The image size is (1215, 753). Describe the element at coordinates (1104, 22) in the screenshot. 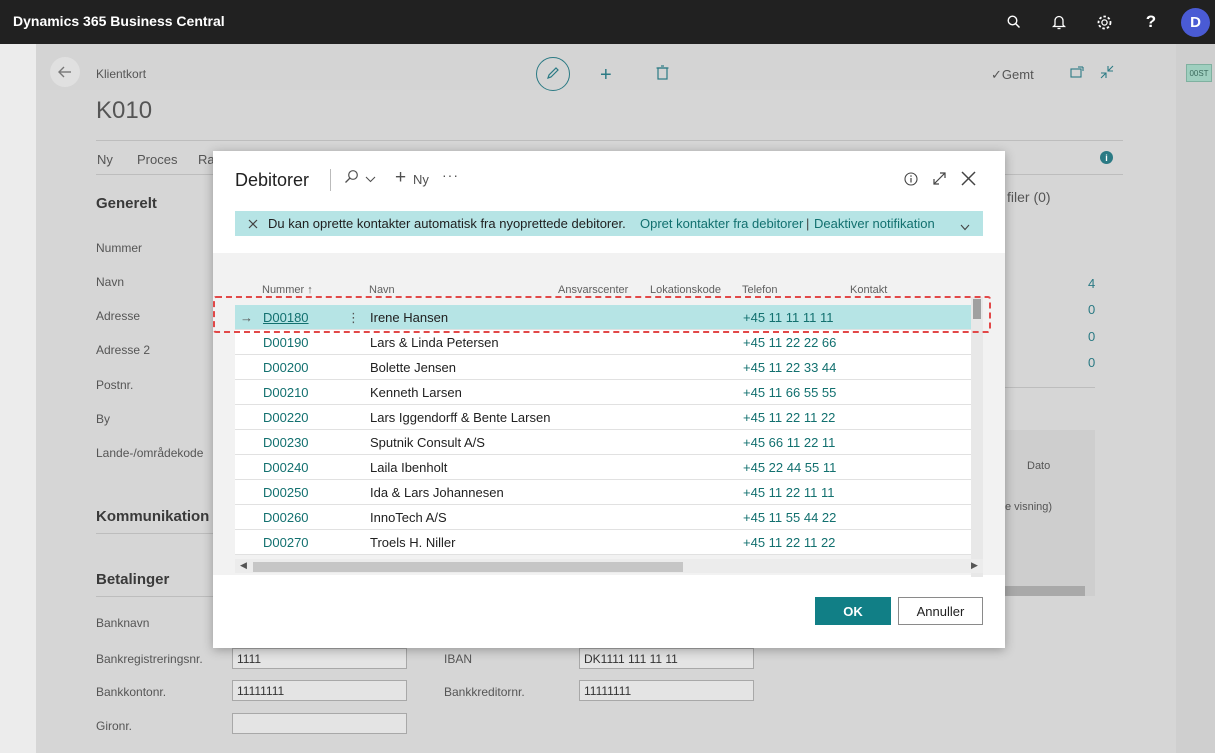

I see `gear-icon` at that location.